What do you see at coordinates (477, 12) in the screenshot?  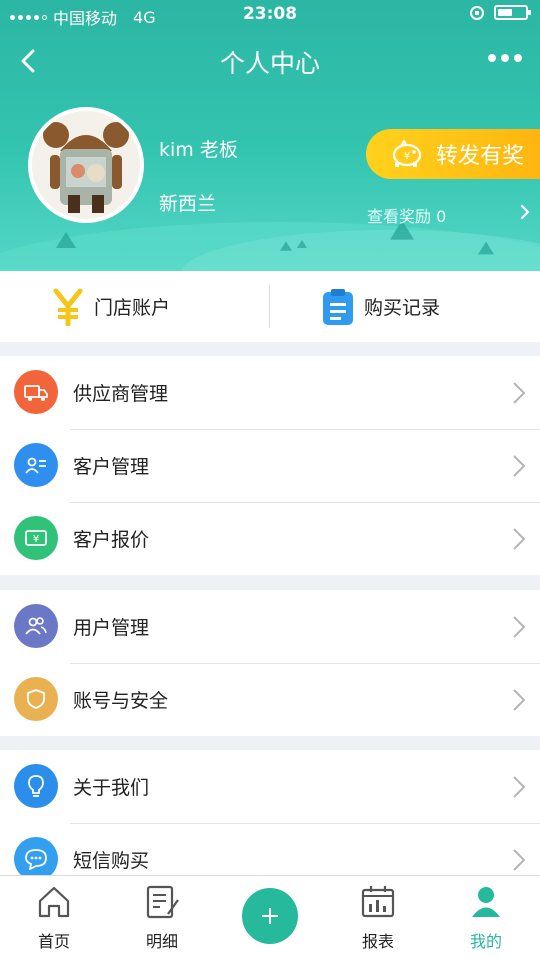 I see `rotation-lock-icon` at bounding box center [477, 12].